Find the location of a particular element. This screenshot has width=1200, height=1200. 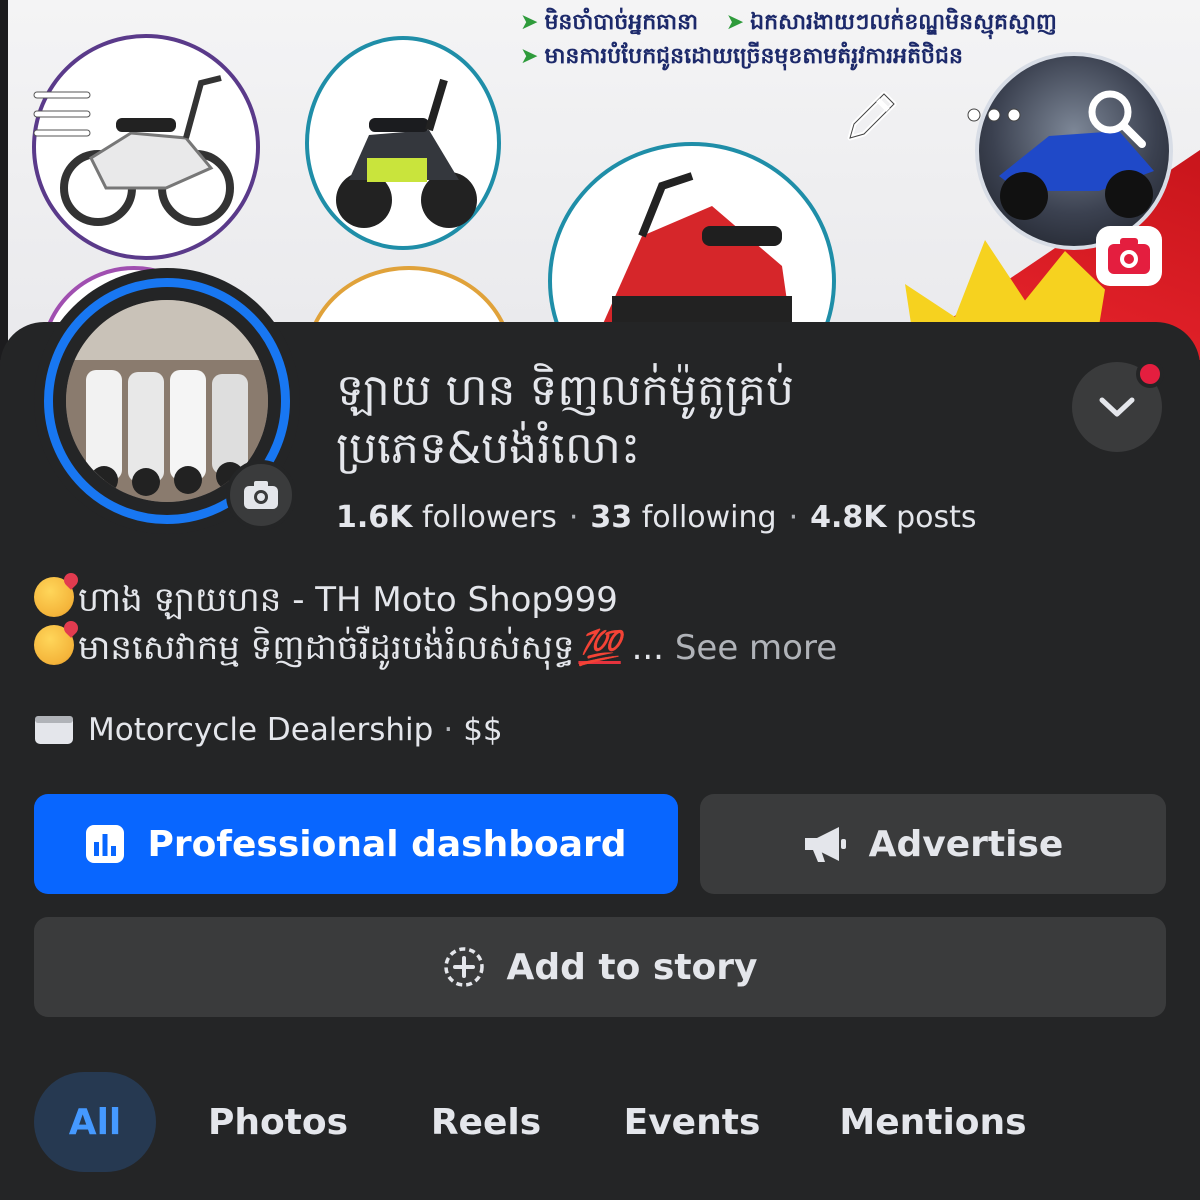

notification-dot is located at coordinates (1150, 374).